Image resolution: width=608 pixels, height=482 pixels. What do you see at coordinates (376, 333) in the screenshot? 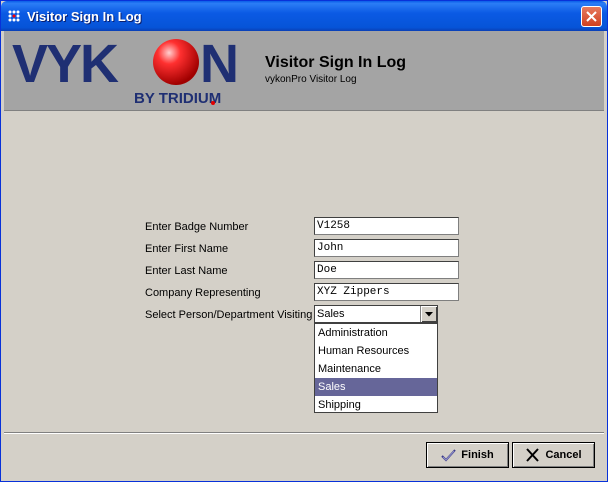
I see `option-administration: Administration` at bounding box center [376, 333].